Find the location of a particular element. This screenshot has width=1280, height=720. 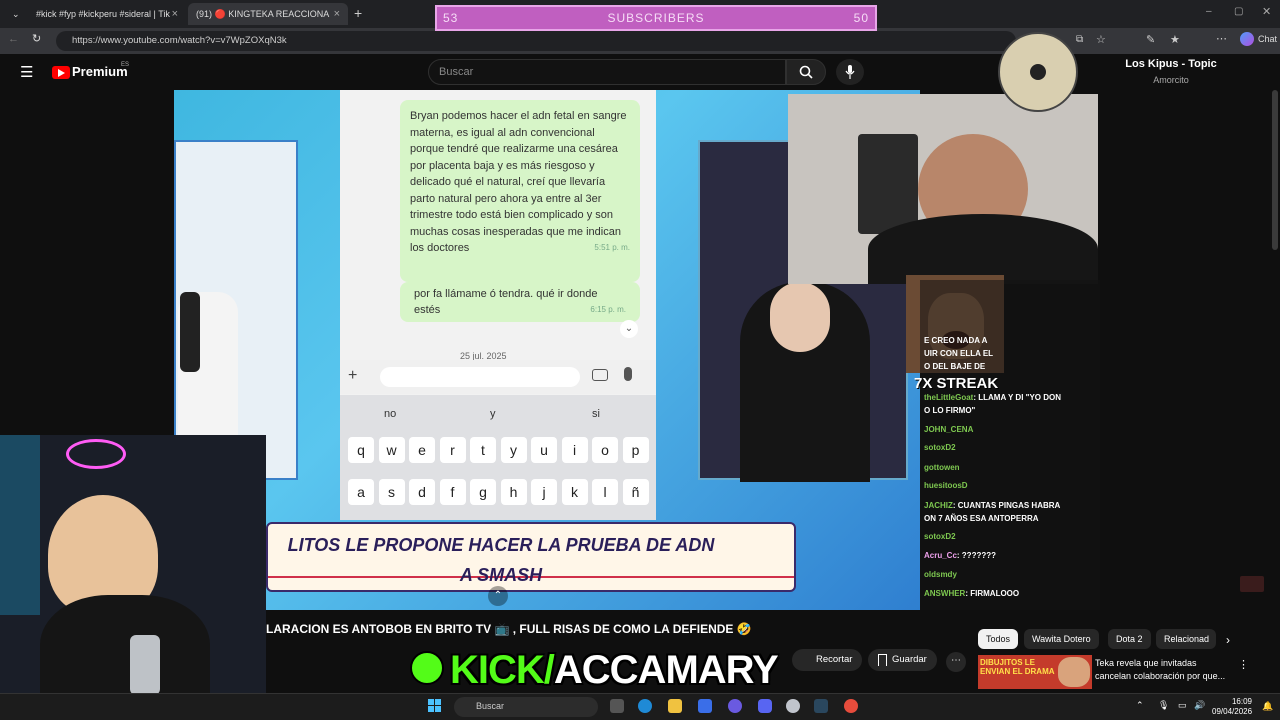

teams-icon is located at coordinates (735, 706).